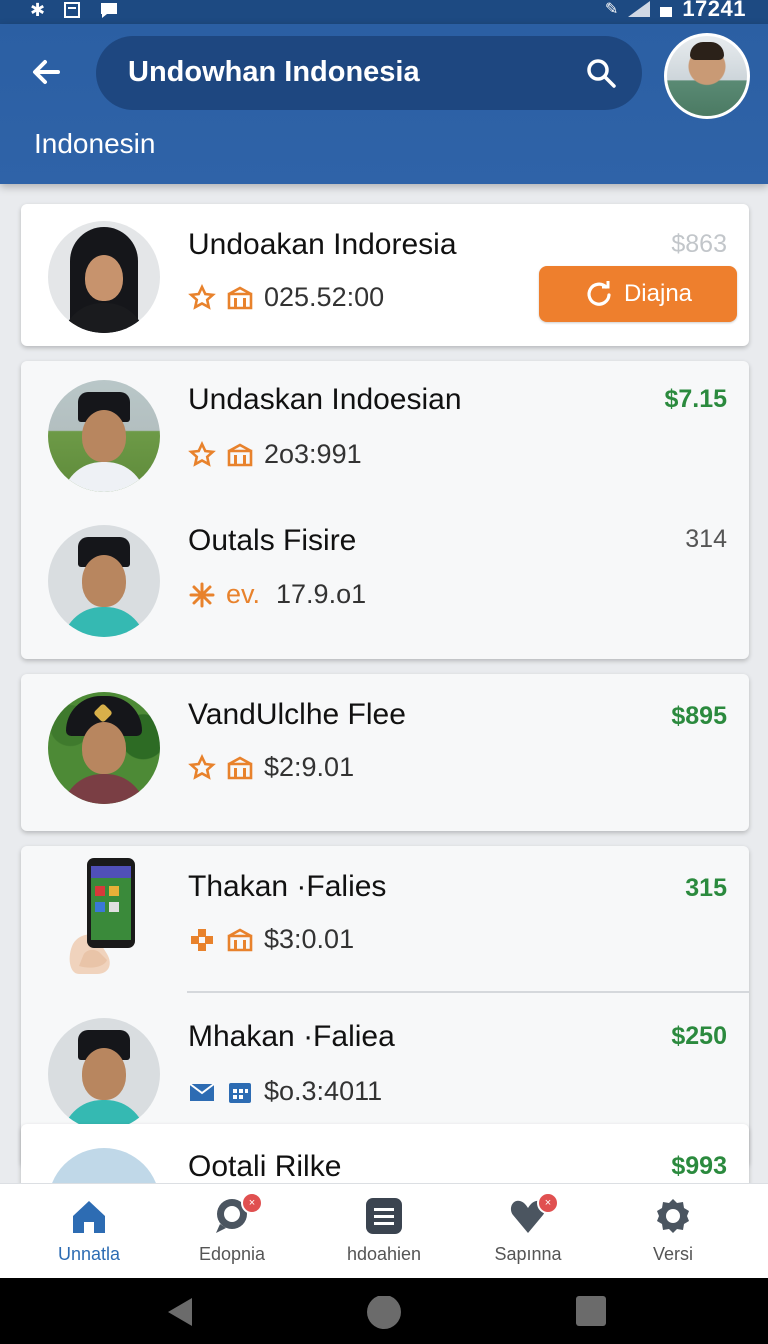 Image resolution: width=768 pixels, height=1344 pixels. I want to click on action-button-label: Diajna, so click(658, 293).